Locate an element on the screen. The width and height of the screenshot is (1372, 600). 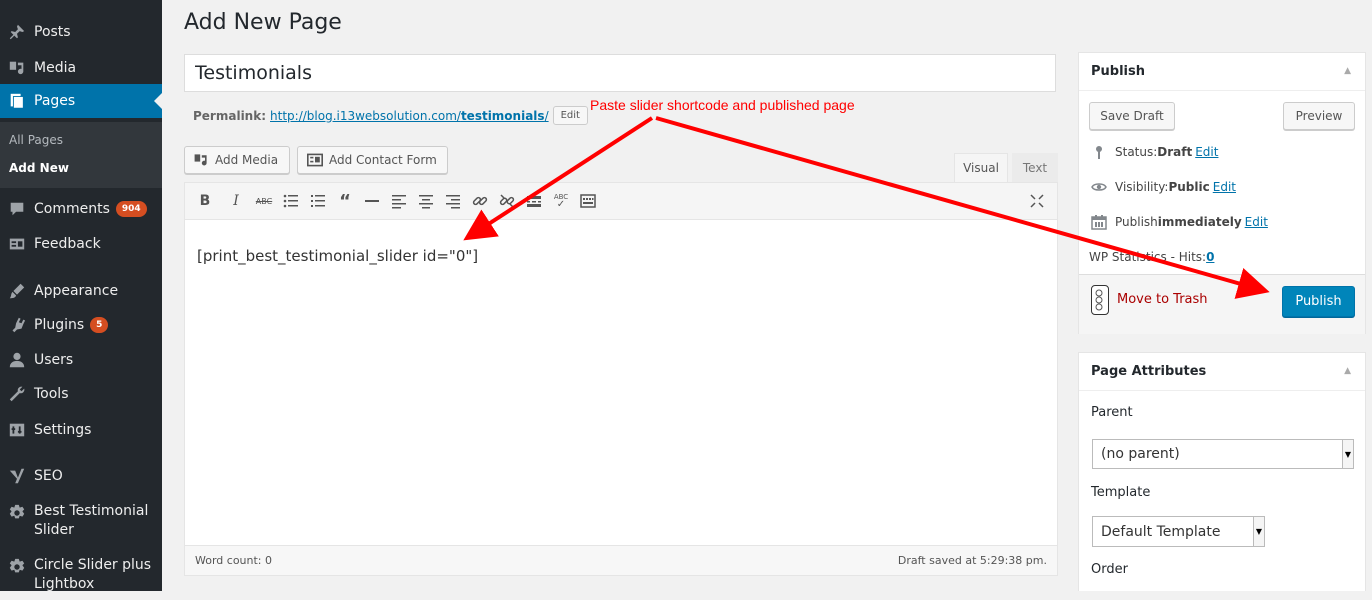
status-row: Status: Draft Edit is located at coordinates (1154, 152).